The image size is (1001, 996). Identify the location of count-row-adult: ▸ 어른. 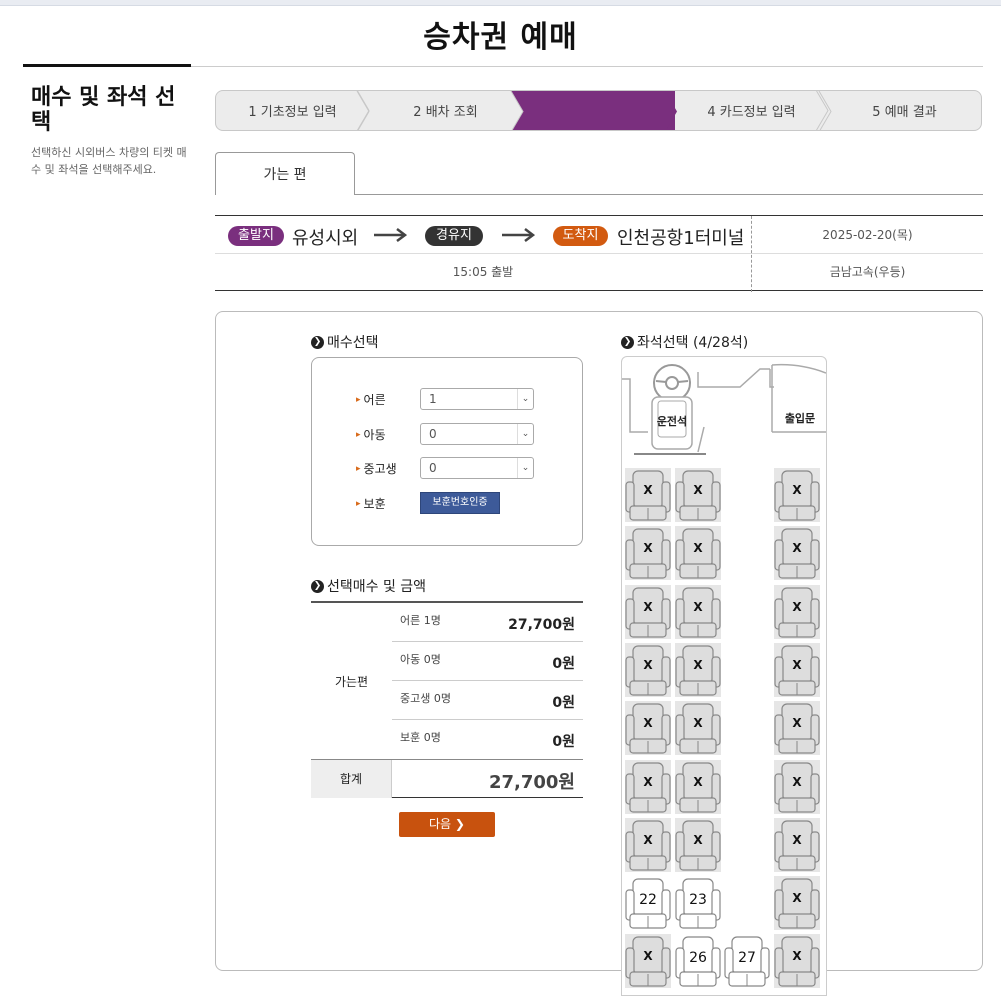
(371, 399).